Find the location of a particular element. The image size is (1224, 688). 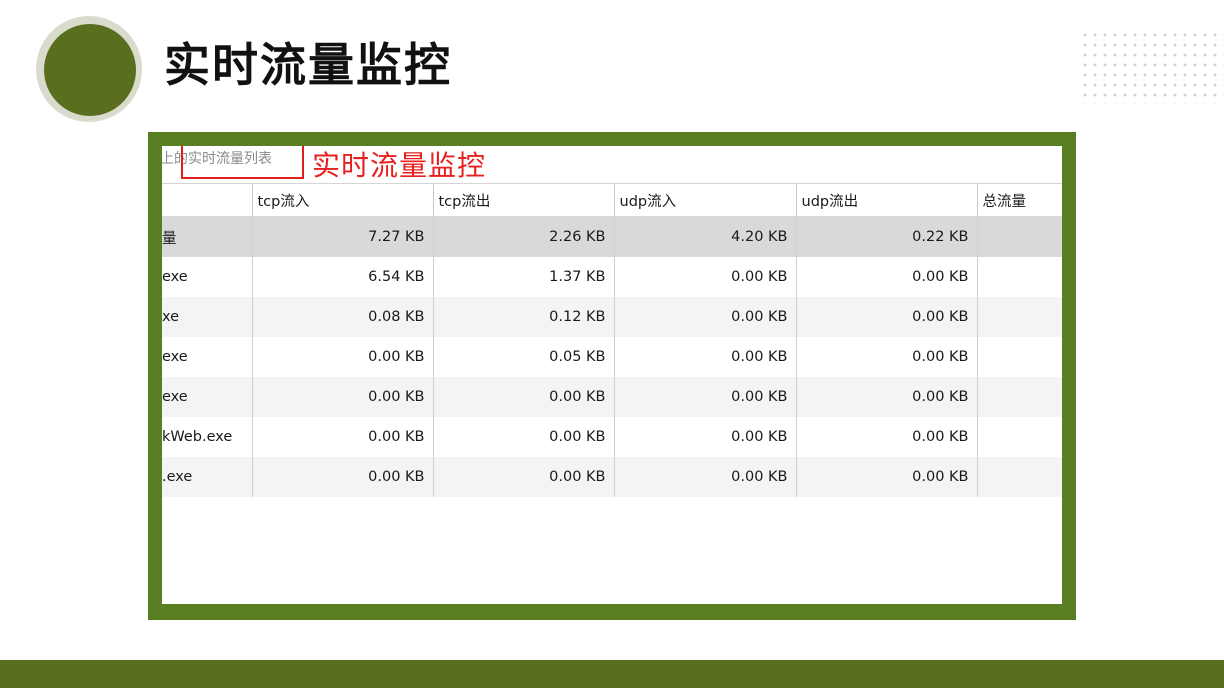

table-row: exe 6.54 KB 1.37 KB 0.00 KB 0.00 KB is located at coordinates (612, 277).